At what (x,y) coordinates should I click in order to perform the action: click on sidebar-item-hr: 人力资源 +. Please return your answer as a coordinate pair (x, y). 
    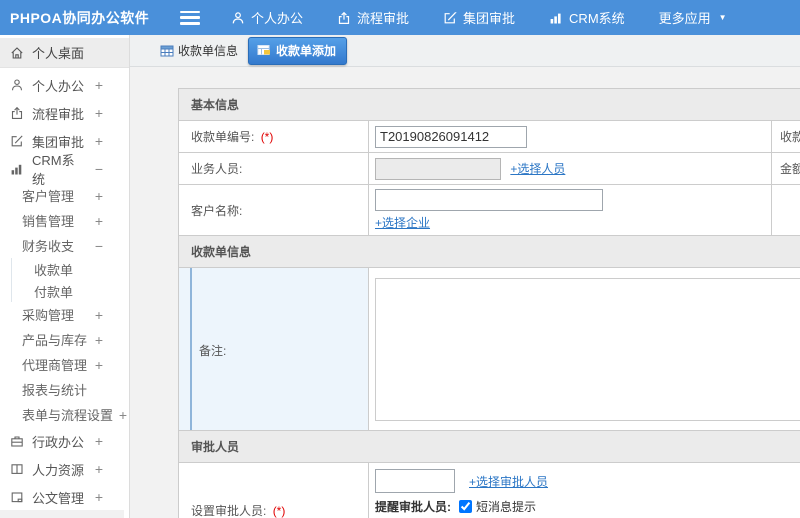
    Looking at the image, I should click on (64, 469).